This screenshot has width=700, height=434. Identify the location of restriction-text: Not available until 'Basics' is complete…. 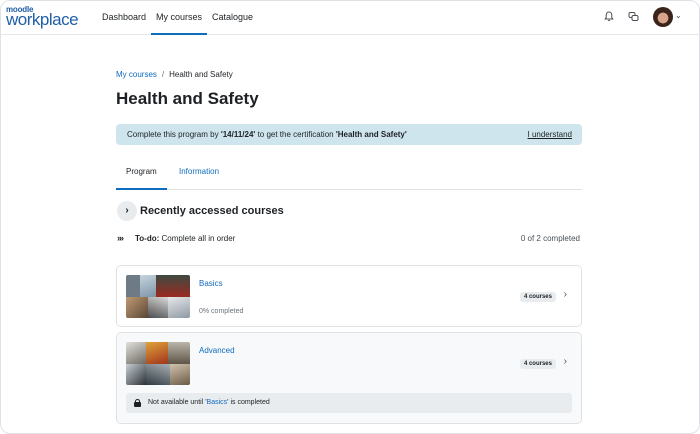
(209, 403).